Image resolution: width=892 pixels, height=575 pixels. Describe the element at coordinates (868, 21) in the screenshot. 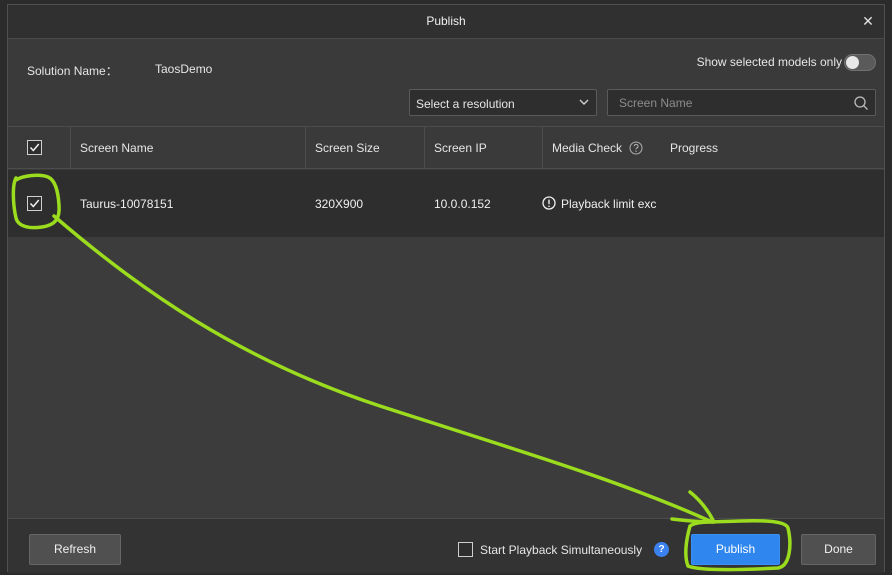

I see `close-icon: ✕` at that location.